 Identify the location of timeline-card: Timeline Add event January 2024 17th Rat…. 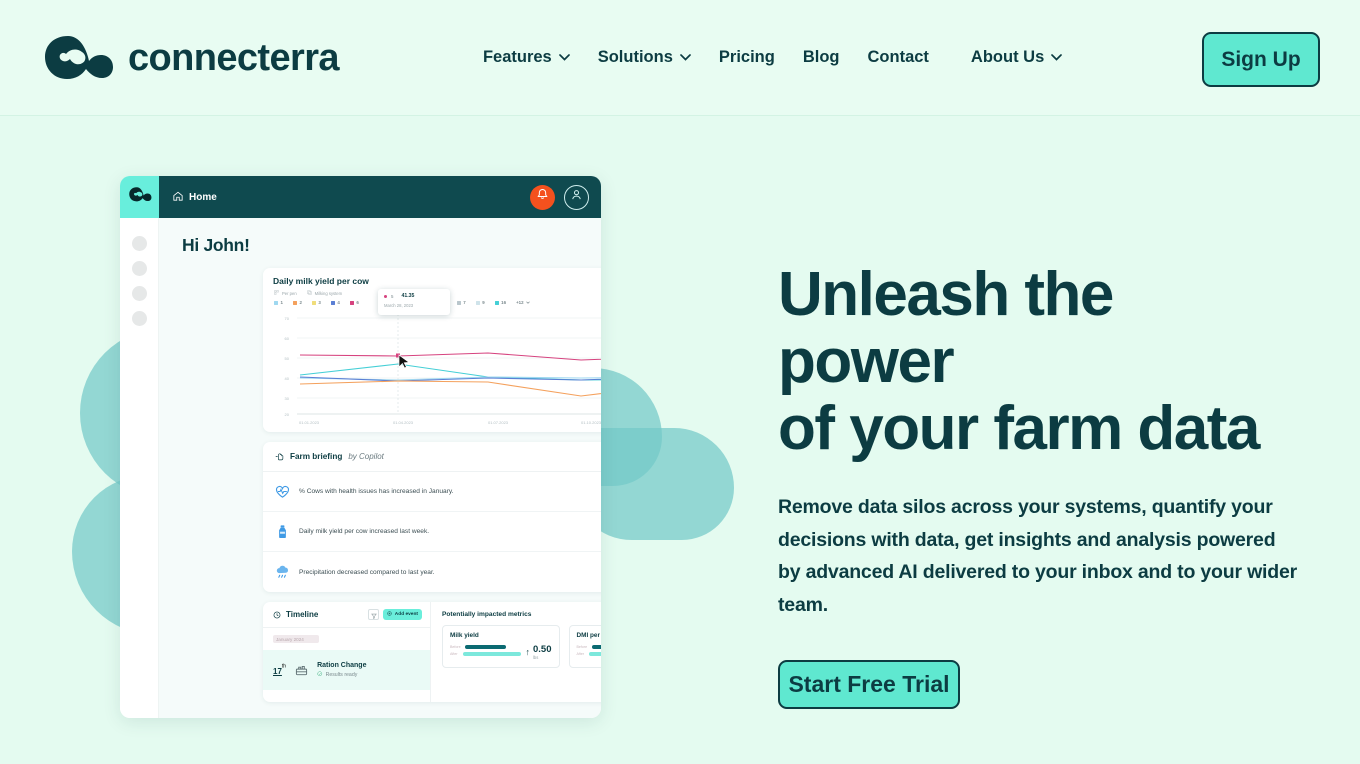
(432, 652).